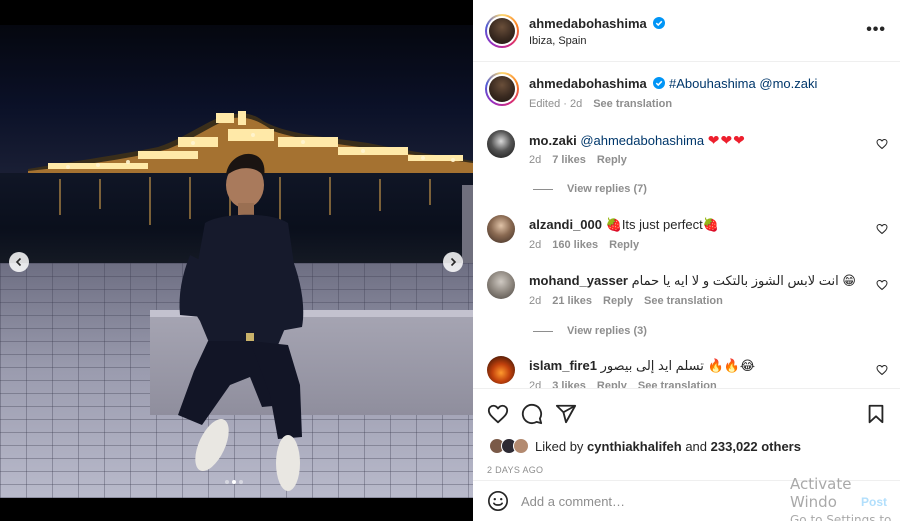 Image resolution: width=900 pixels, height=521 pixels. Describe the element at coordinates (575, 245) in the screenshot. I see `comment-likes: 160 likes` at that location.